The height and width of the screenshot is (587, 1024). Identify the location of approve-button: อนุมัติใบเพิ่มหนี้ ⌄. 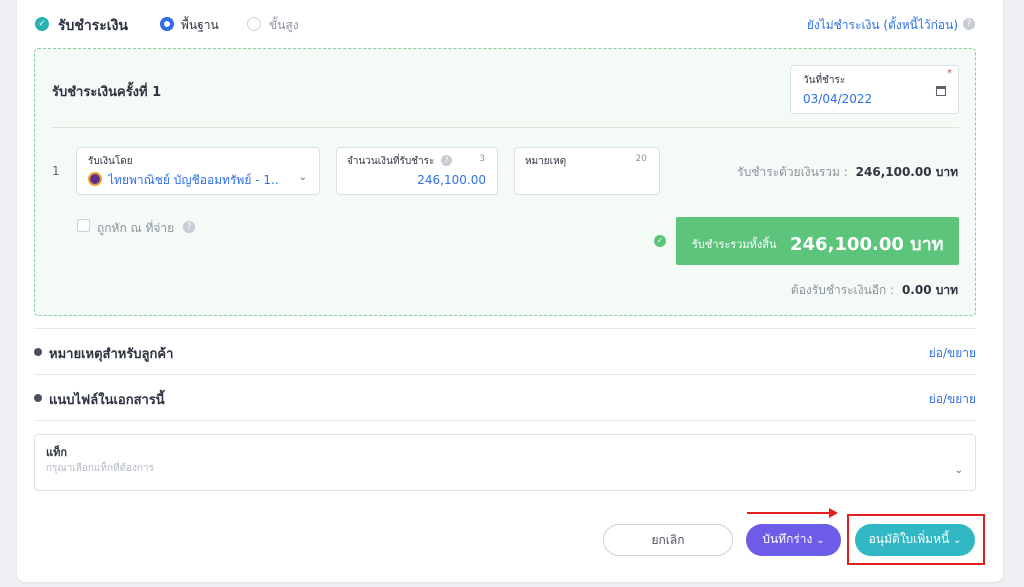
(915, 540).